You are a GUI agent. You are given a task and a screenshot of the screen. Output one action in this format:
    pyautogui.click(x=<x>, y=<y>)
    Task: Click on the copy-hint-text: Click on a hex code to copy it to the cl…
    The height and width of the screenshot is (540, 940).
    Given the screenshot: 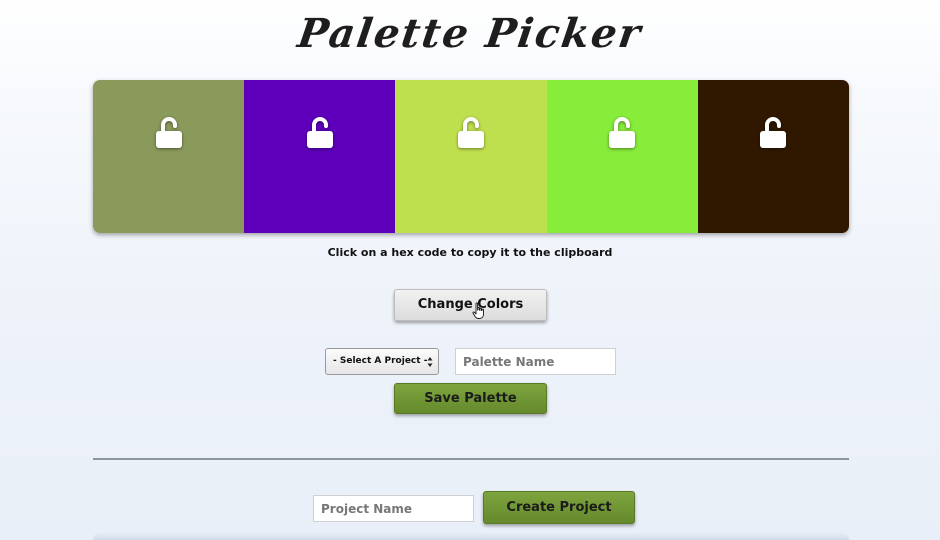 What is the action you would take?
    pyautogui.click(x=470, y=252)
    